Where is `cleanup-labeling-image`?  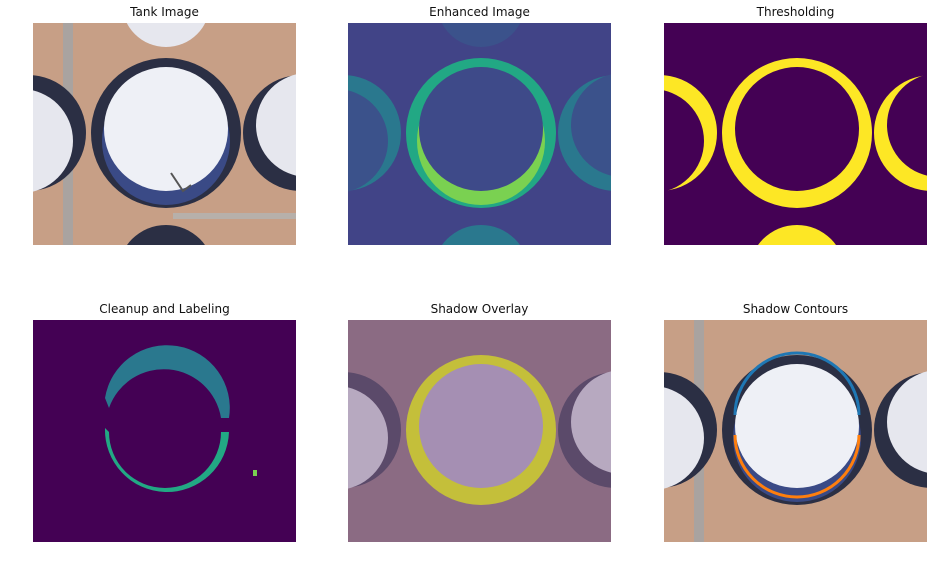 cleanup-labeling-image is located at coordinates (164, 431).